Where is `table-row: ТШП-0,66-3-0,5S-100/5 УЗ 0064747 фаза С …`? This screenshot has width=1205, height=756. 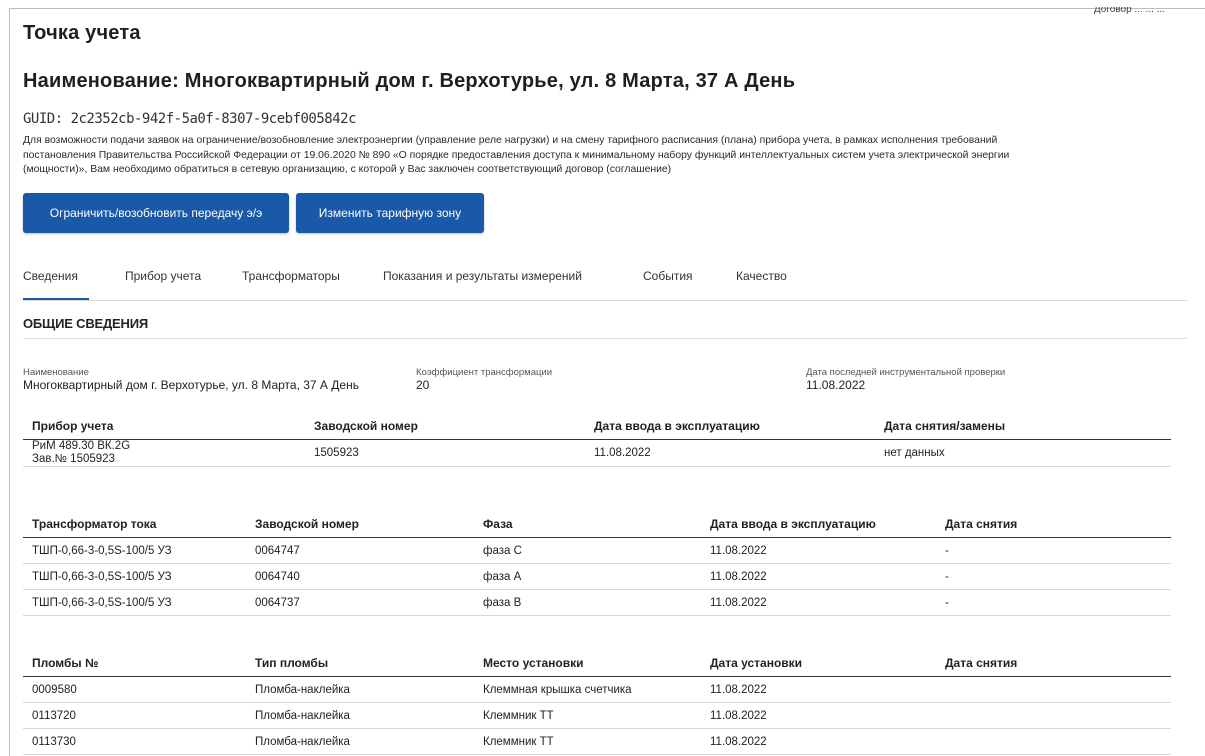
table-row: ТШП-0,66-3-0,5S-100/5 УЗ 0064747 фаза С … is located at coordinates (597, 550).